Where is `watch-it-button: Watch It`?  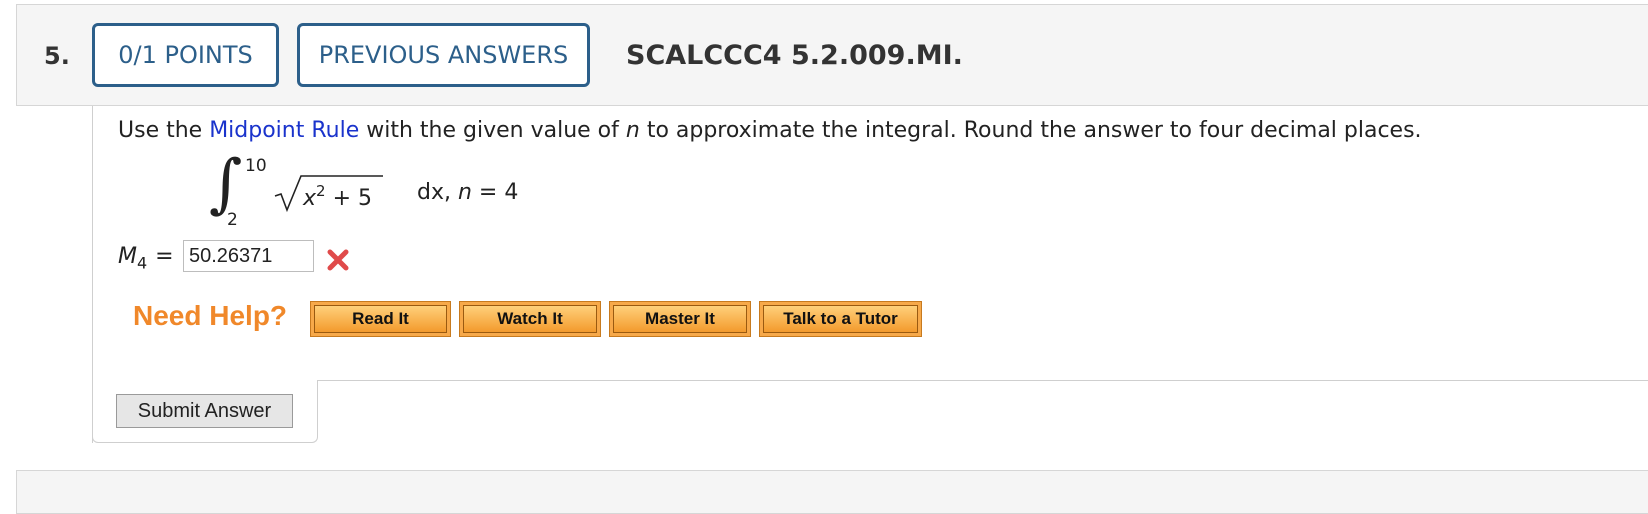 watch-it-button: Watch It is located at coordinates (530, 319).